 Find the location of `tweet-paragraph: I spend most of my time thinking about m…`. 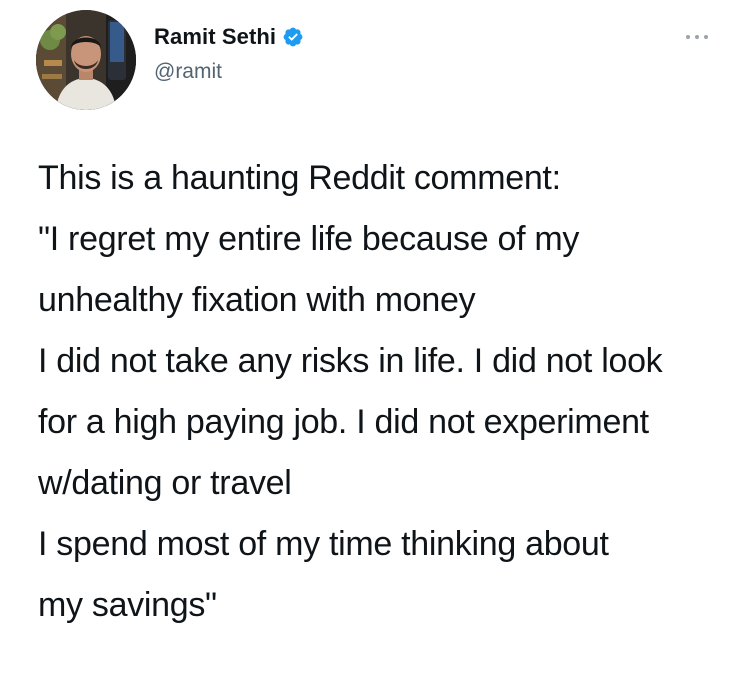

tweet-paragraph: I spend most of my time thinking about m… is located at coordinates (323, 574).